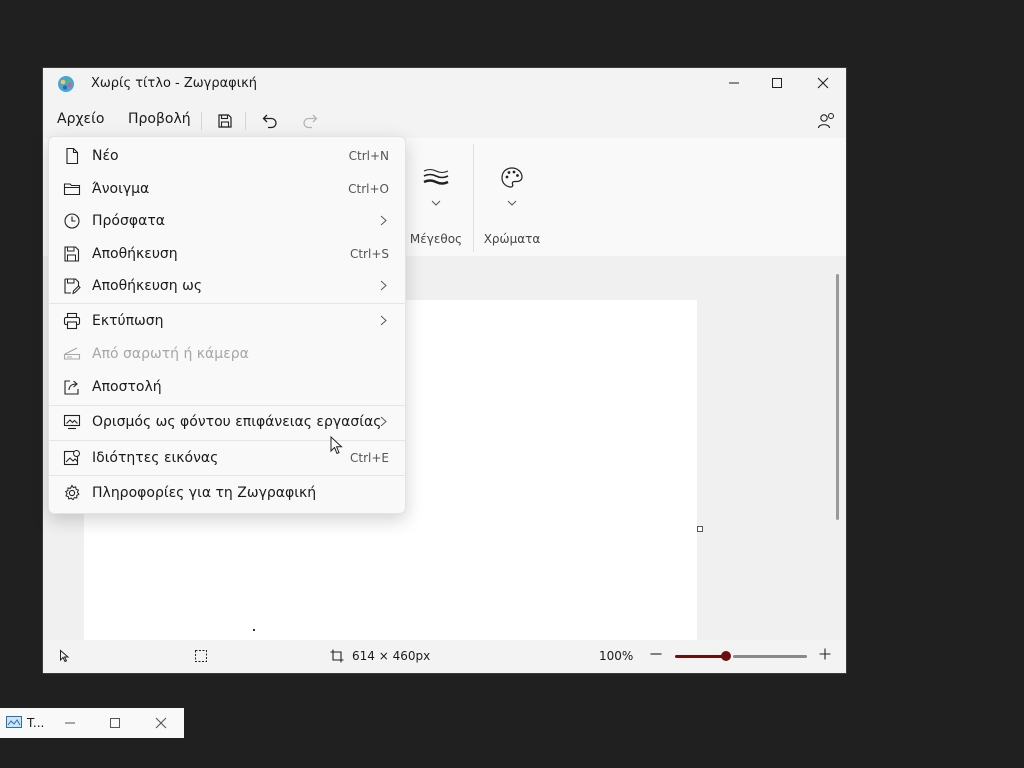  Describe the element at coordinates (444, 656) in the screenshot. I see `status-bar: 614 × 460px 100%` at that location.